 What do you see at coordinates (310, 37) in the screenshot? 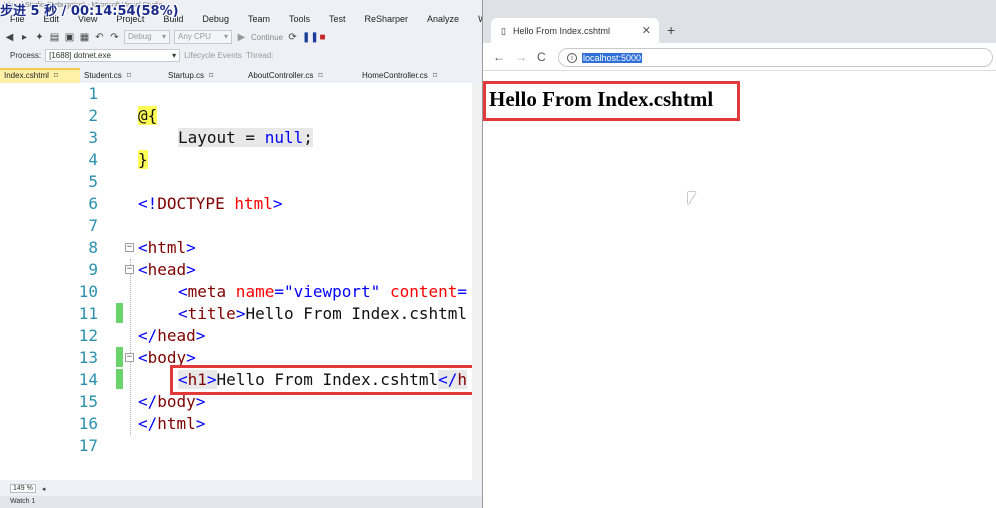
I see `pause-icon: ❚❚` at bounding box center [310, 37].